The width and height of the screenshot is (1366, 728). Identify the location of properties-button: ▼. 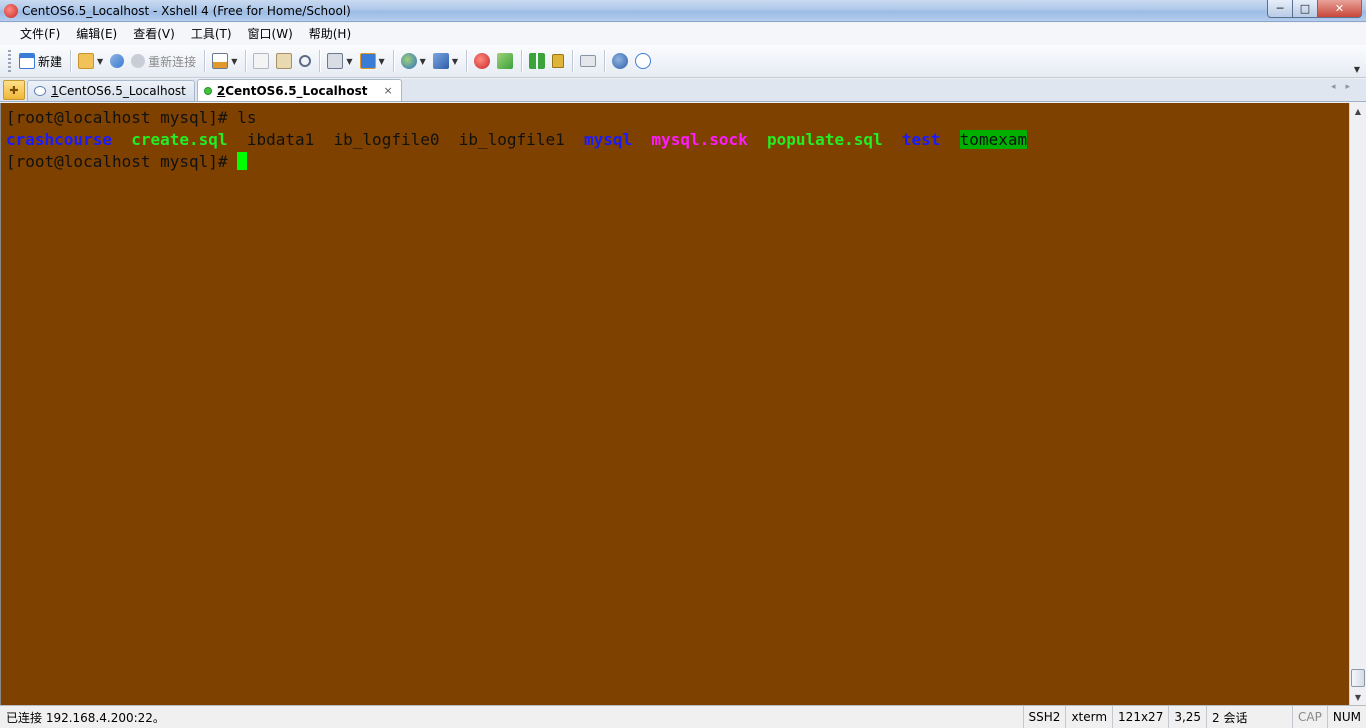
(224, 61).